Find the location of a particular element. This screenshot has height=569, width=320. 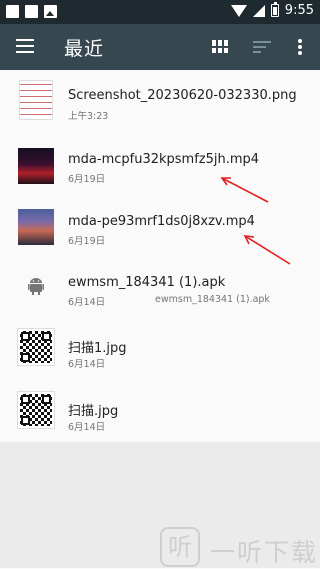

signal-icon is located at coordinates (258, 10).